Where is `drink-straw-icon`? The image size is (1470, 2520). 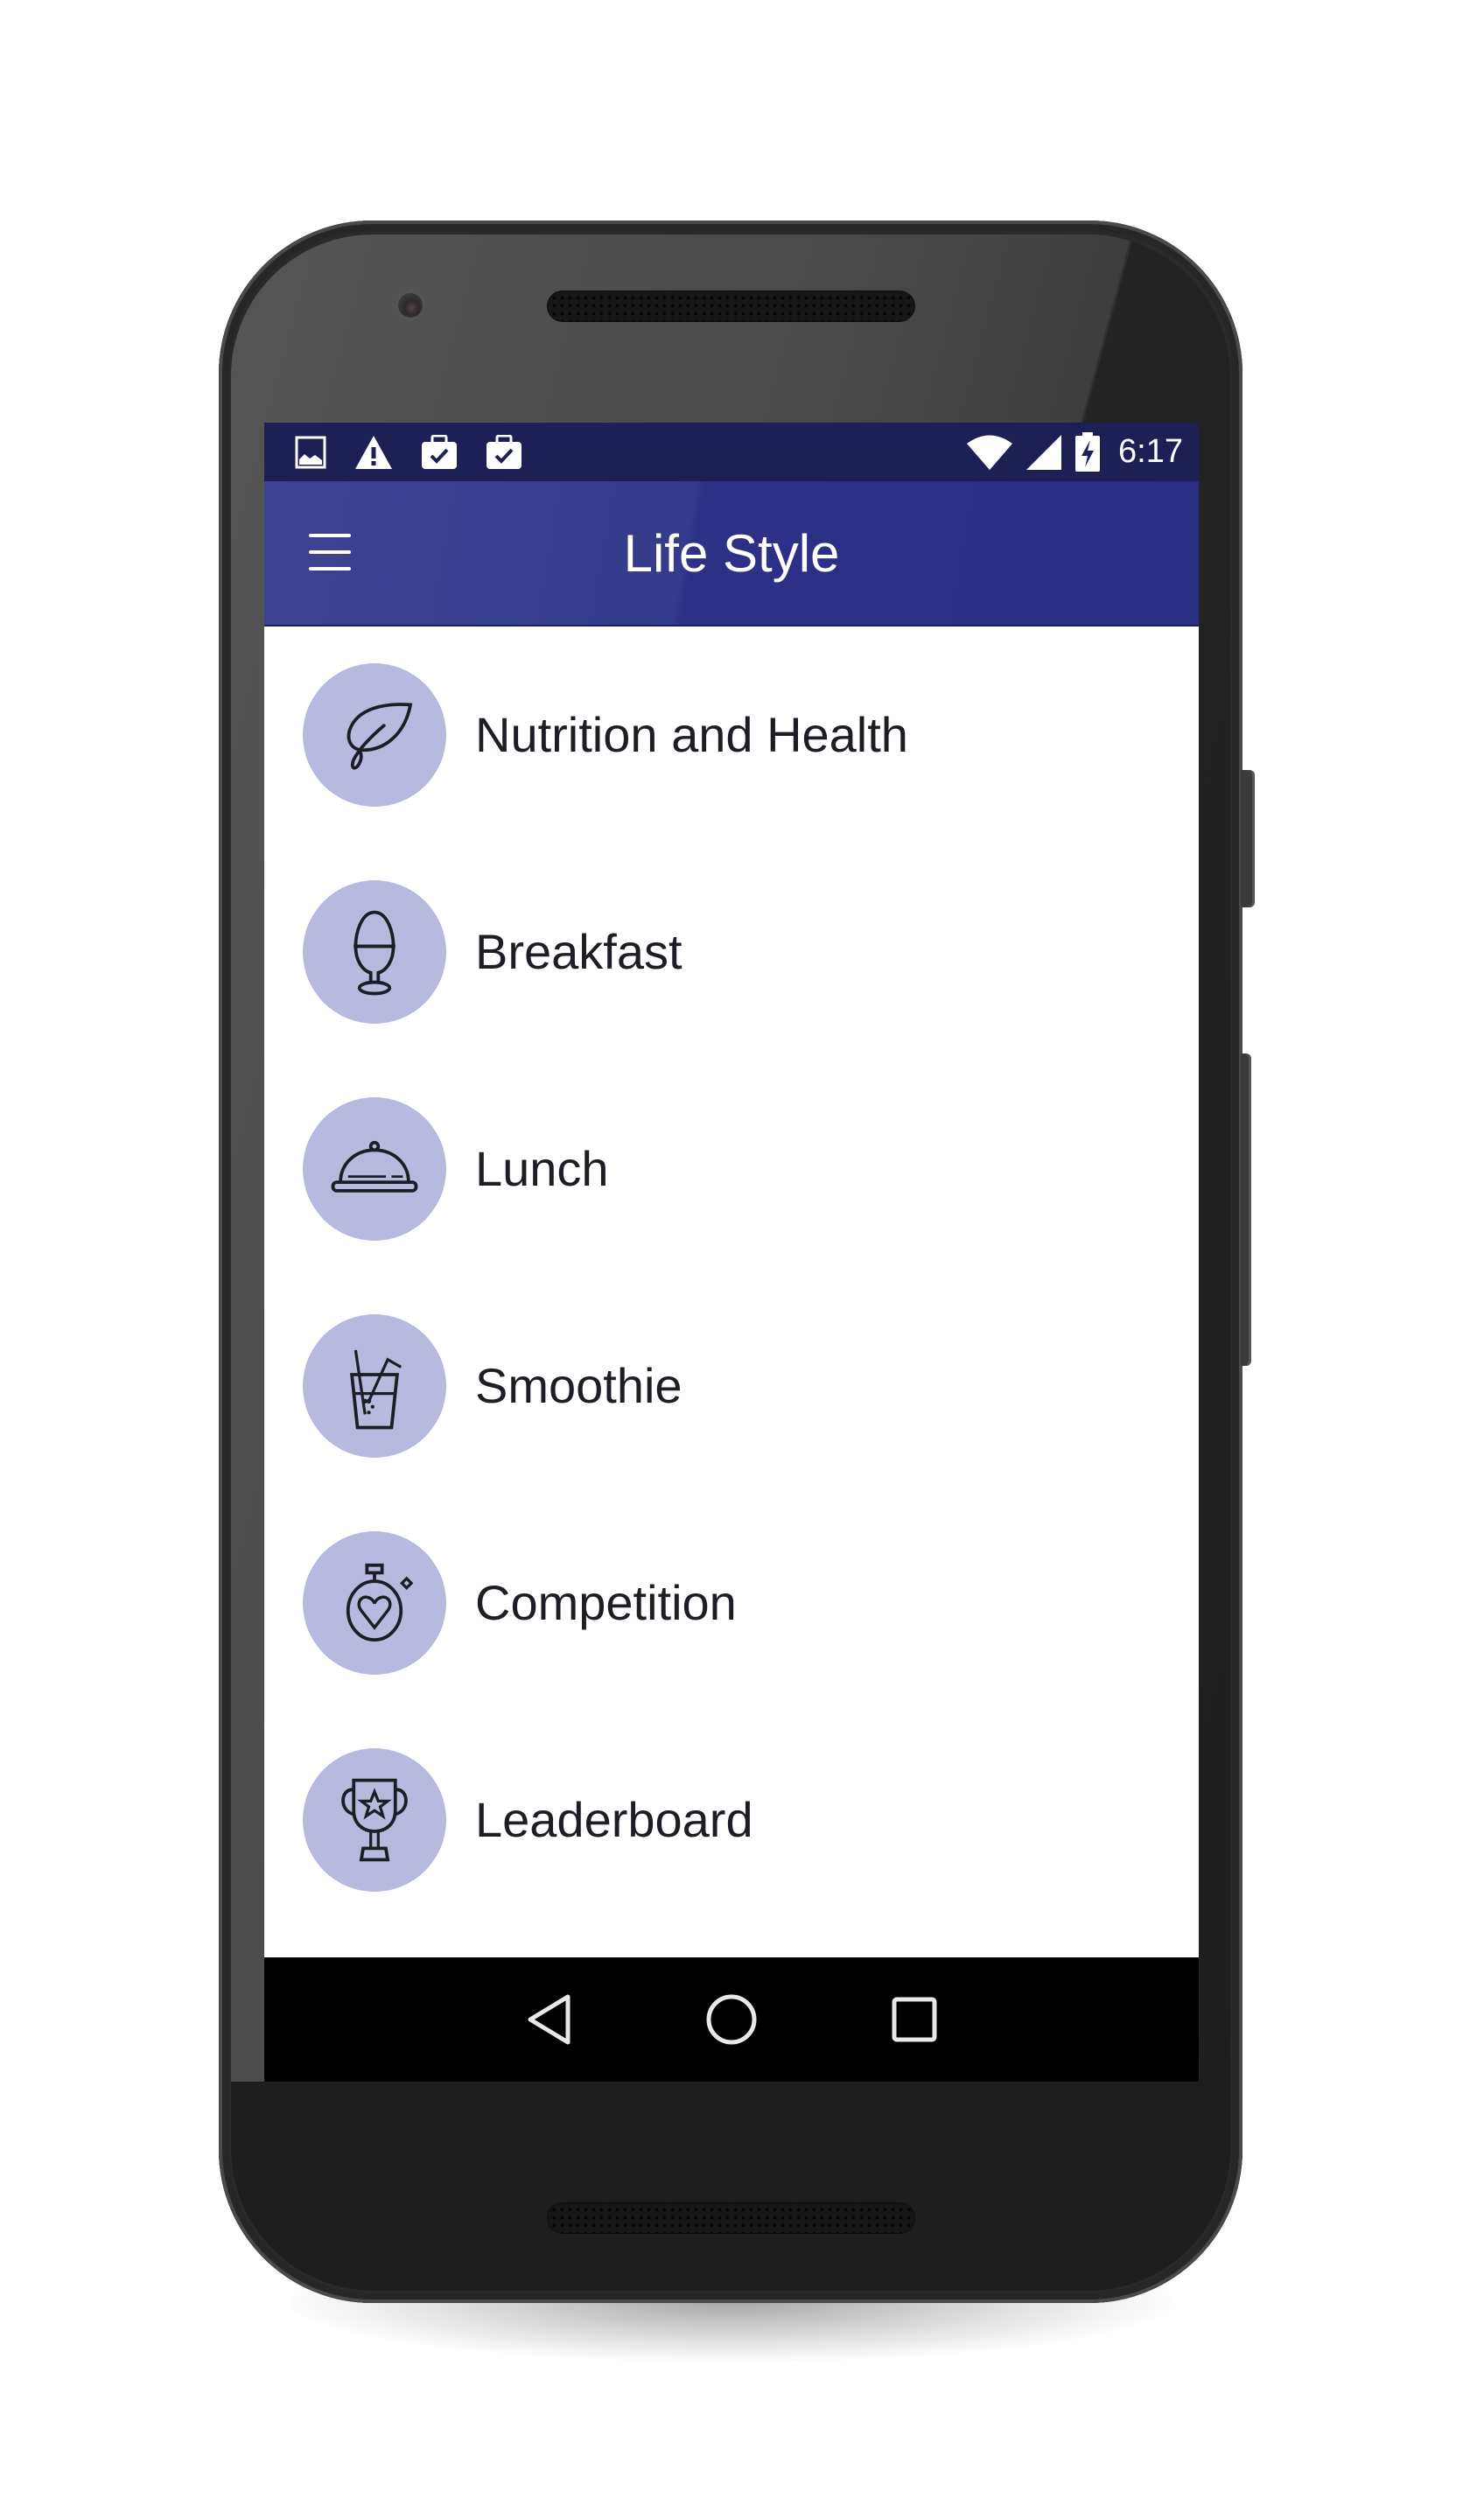
drink-straw-icon is located at coordinates (375, 1389).